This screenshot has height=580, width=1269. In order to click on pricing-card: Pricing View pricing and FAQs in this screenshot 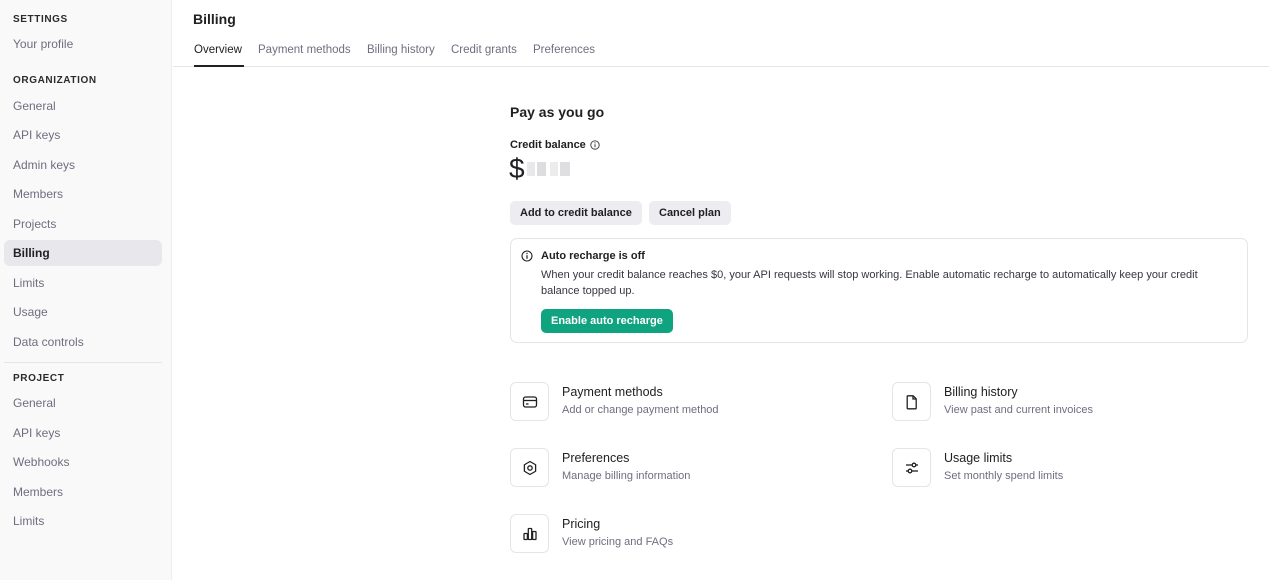, I will do `click(660, 535)`.